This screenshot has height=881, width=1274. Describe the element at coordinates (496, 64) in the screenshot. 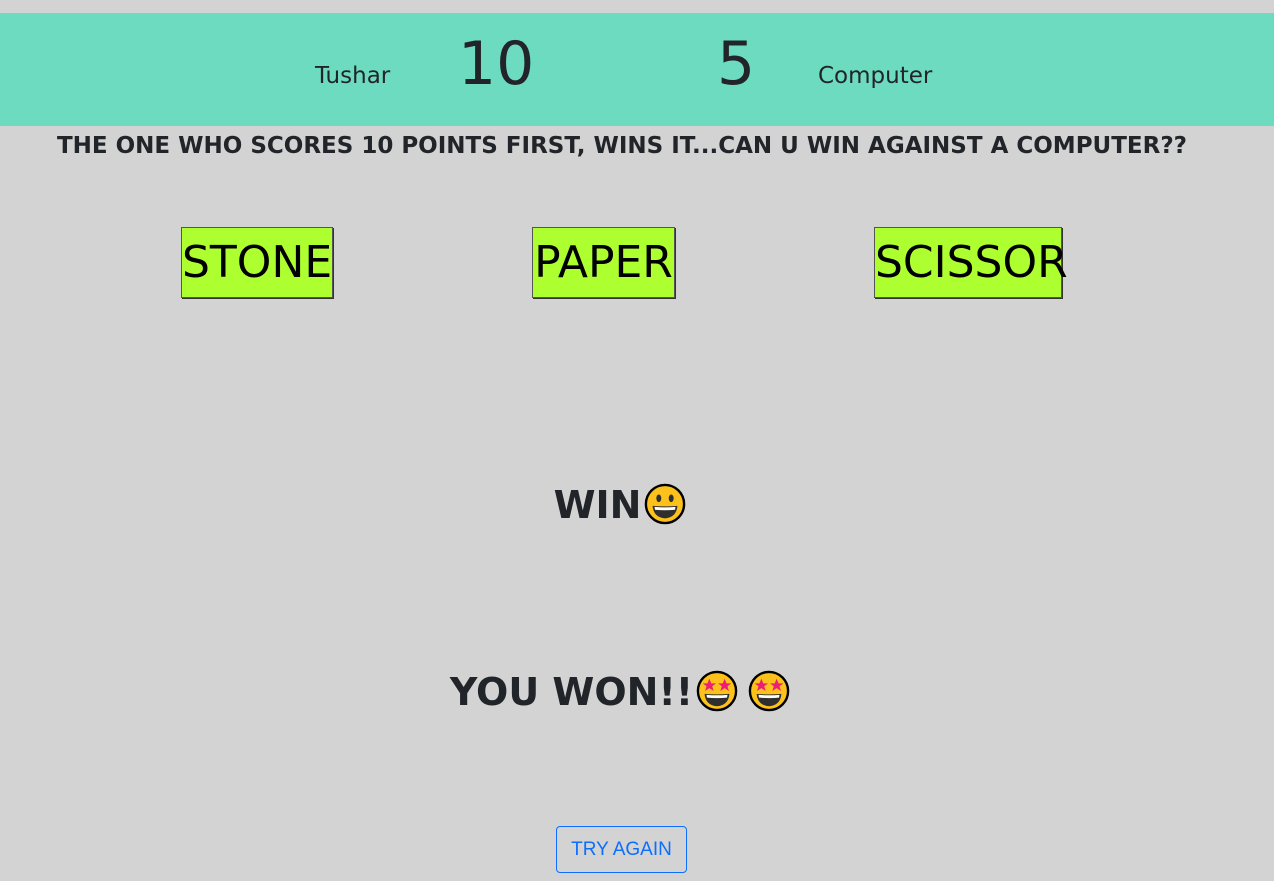

I see `player-score: 10` at that location.